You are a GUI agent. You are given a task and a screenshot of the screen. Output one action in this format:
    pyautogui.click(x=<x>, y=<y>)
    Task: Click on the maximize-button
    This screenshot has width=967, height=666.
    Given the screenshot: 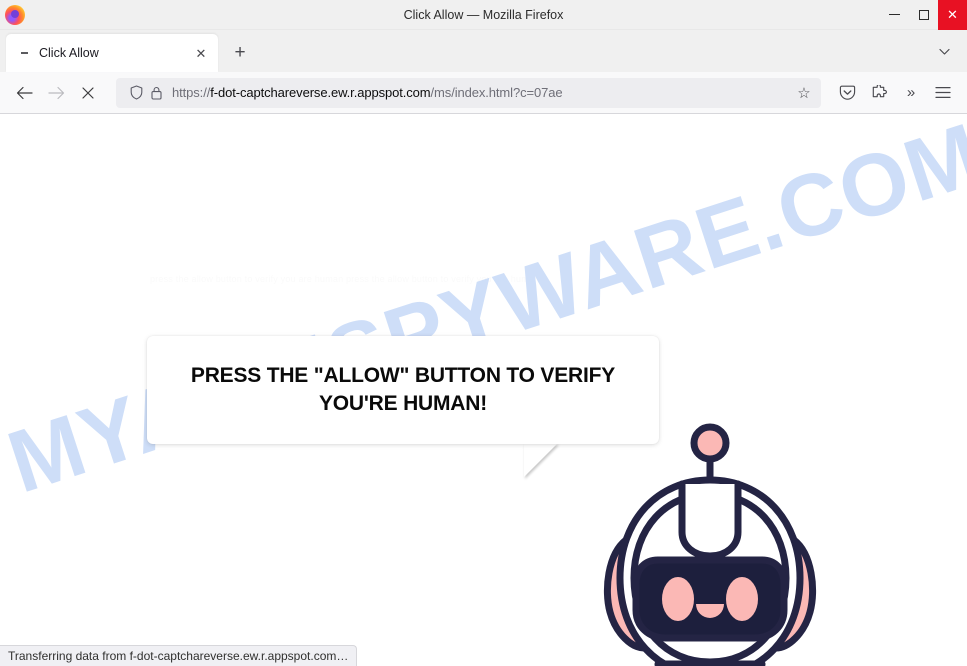 What is the action you would take?
    pyautogui.click(x=923, y=15)
    